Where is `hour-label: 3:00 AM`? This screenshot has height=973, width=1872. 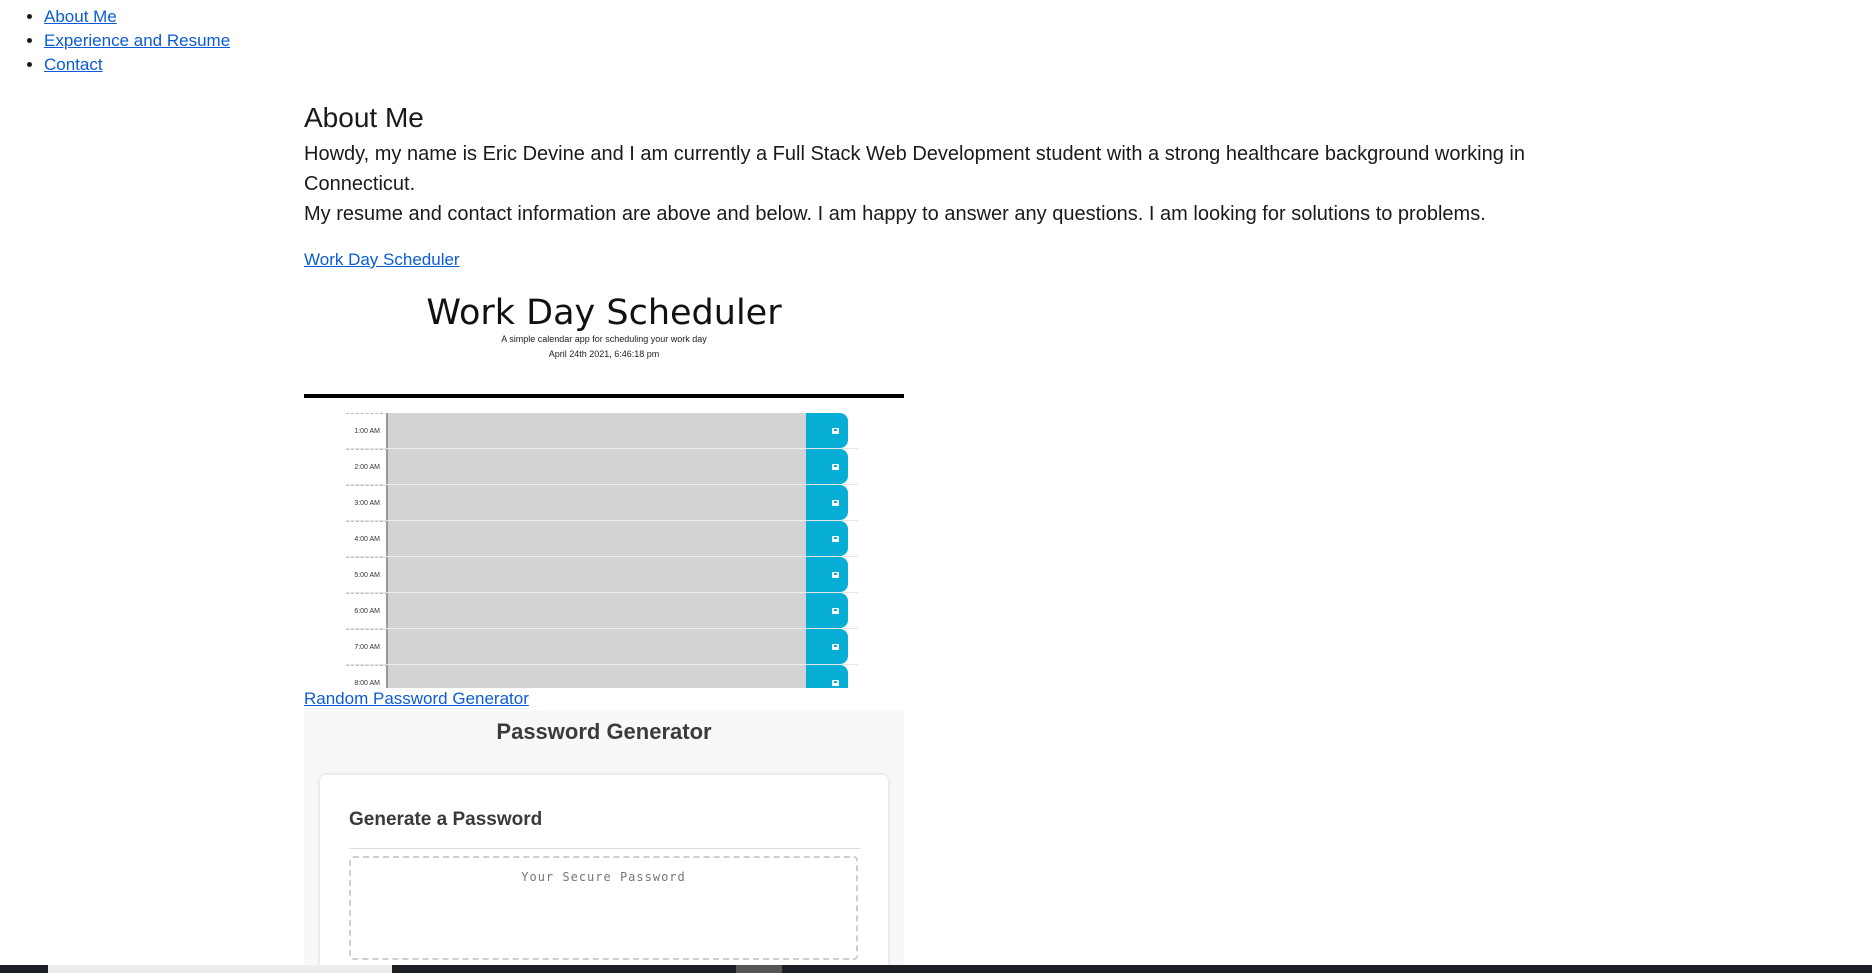
hour-label: 3:00 AM is located at coordinates (367, 502).